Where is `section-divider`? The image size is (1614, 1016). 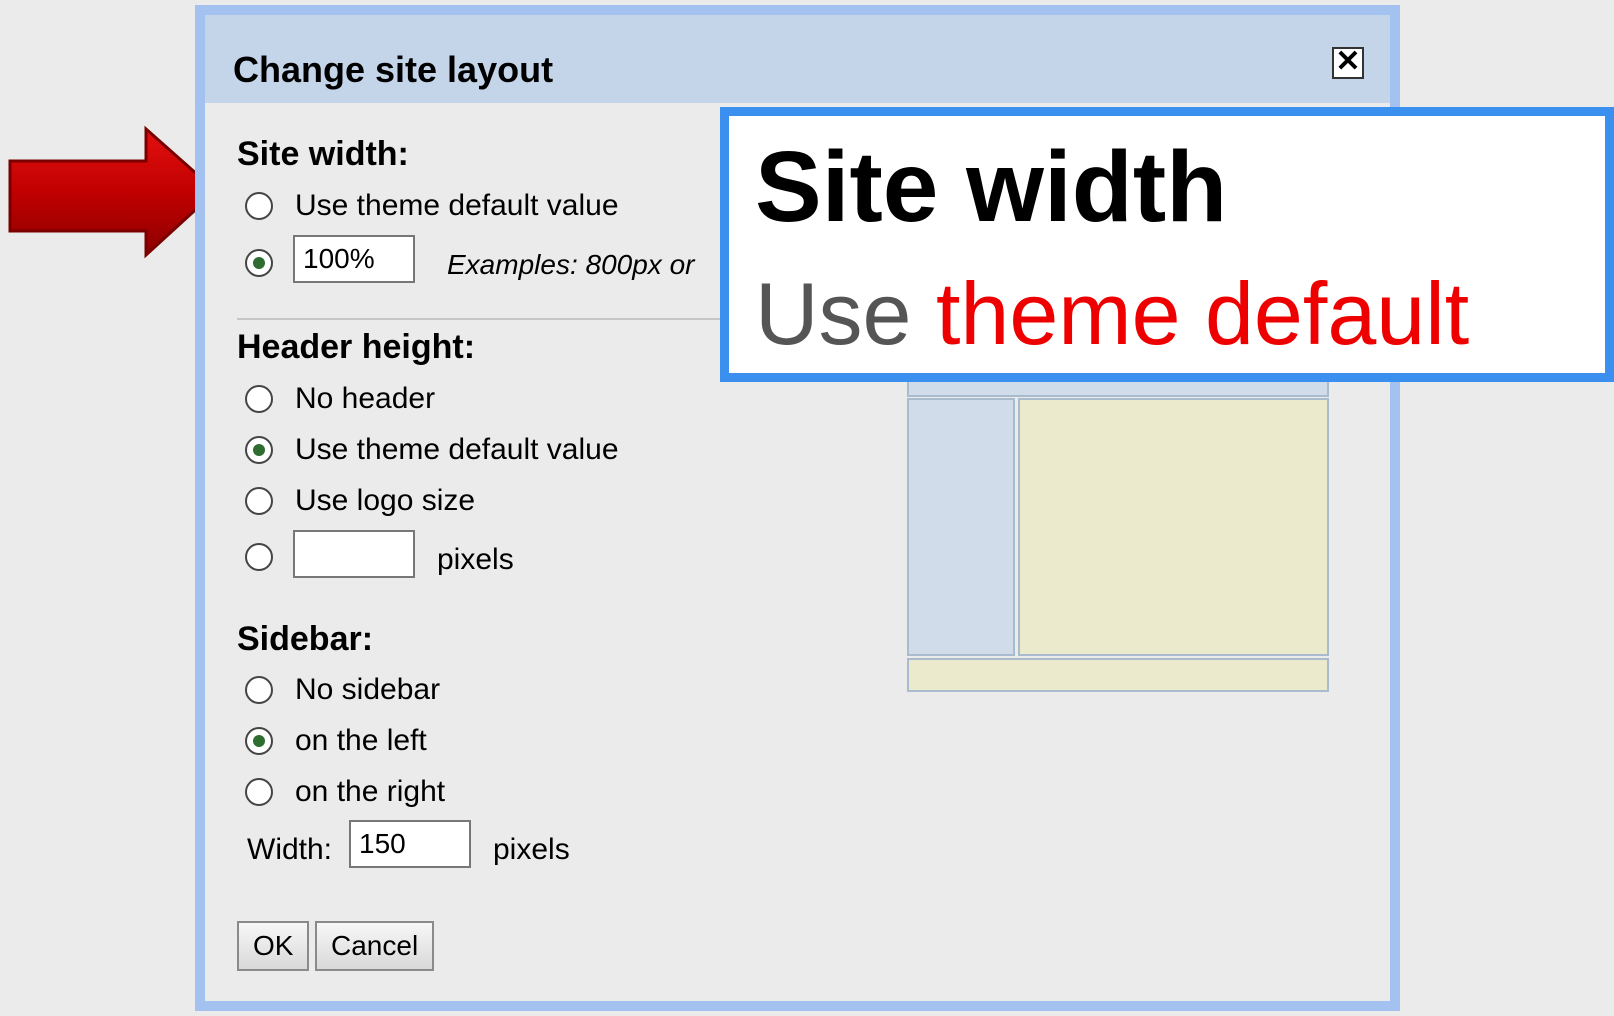 section-divider is located at coordinates (497, 319).